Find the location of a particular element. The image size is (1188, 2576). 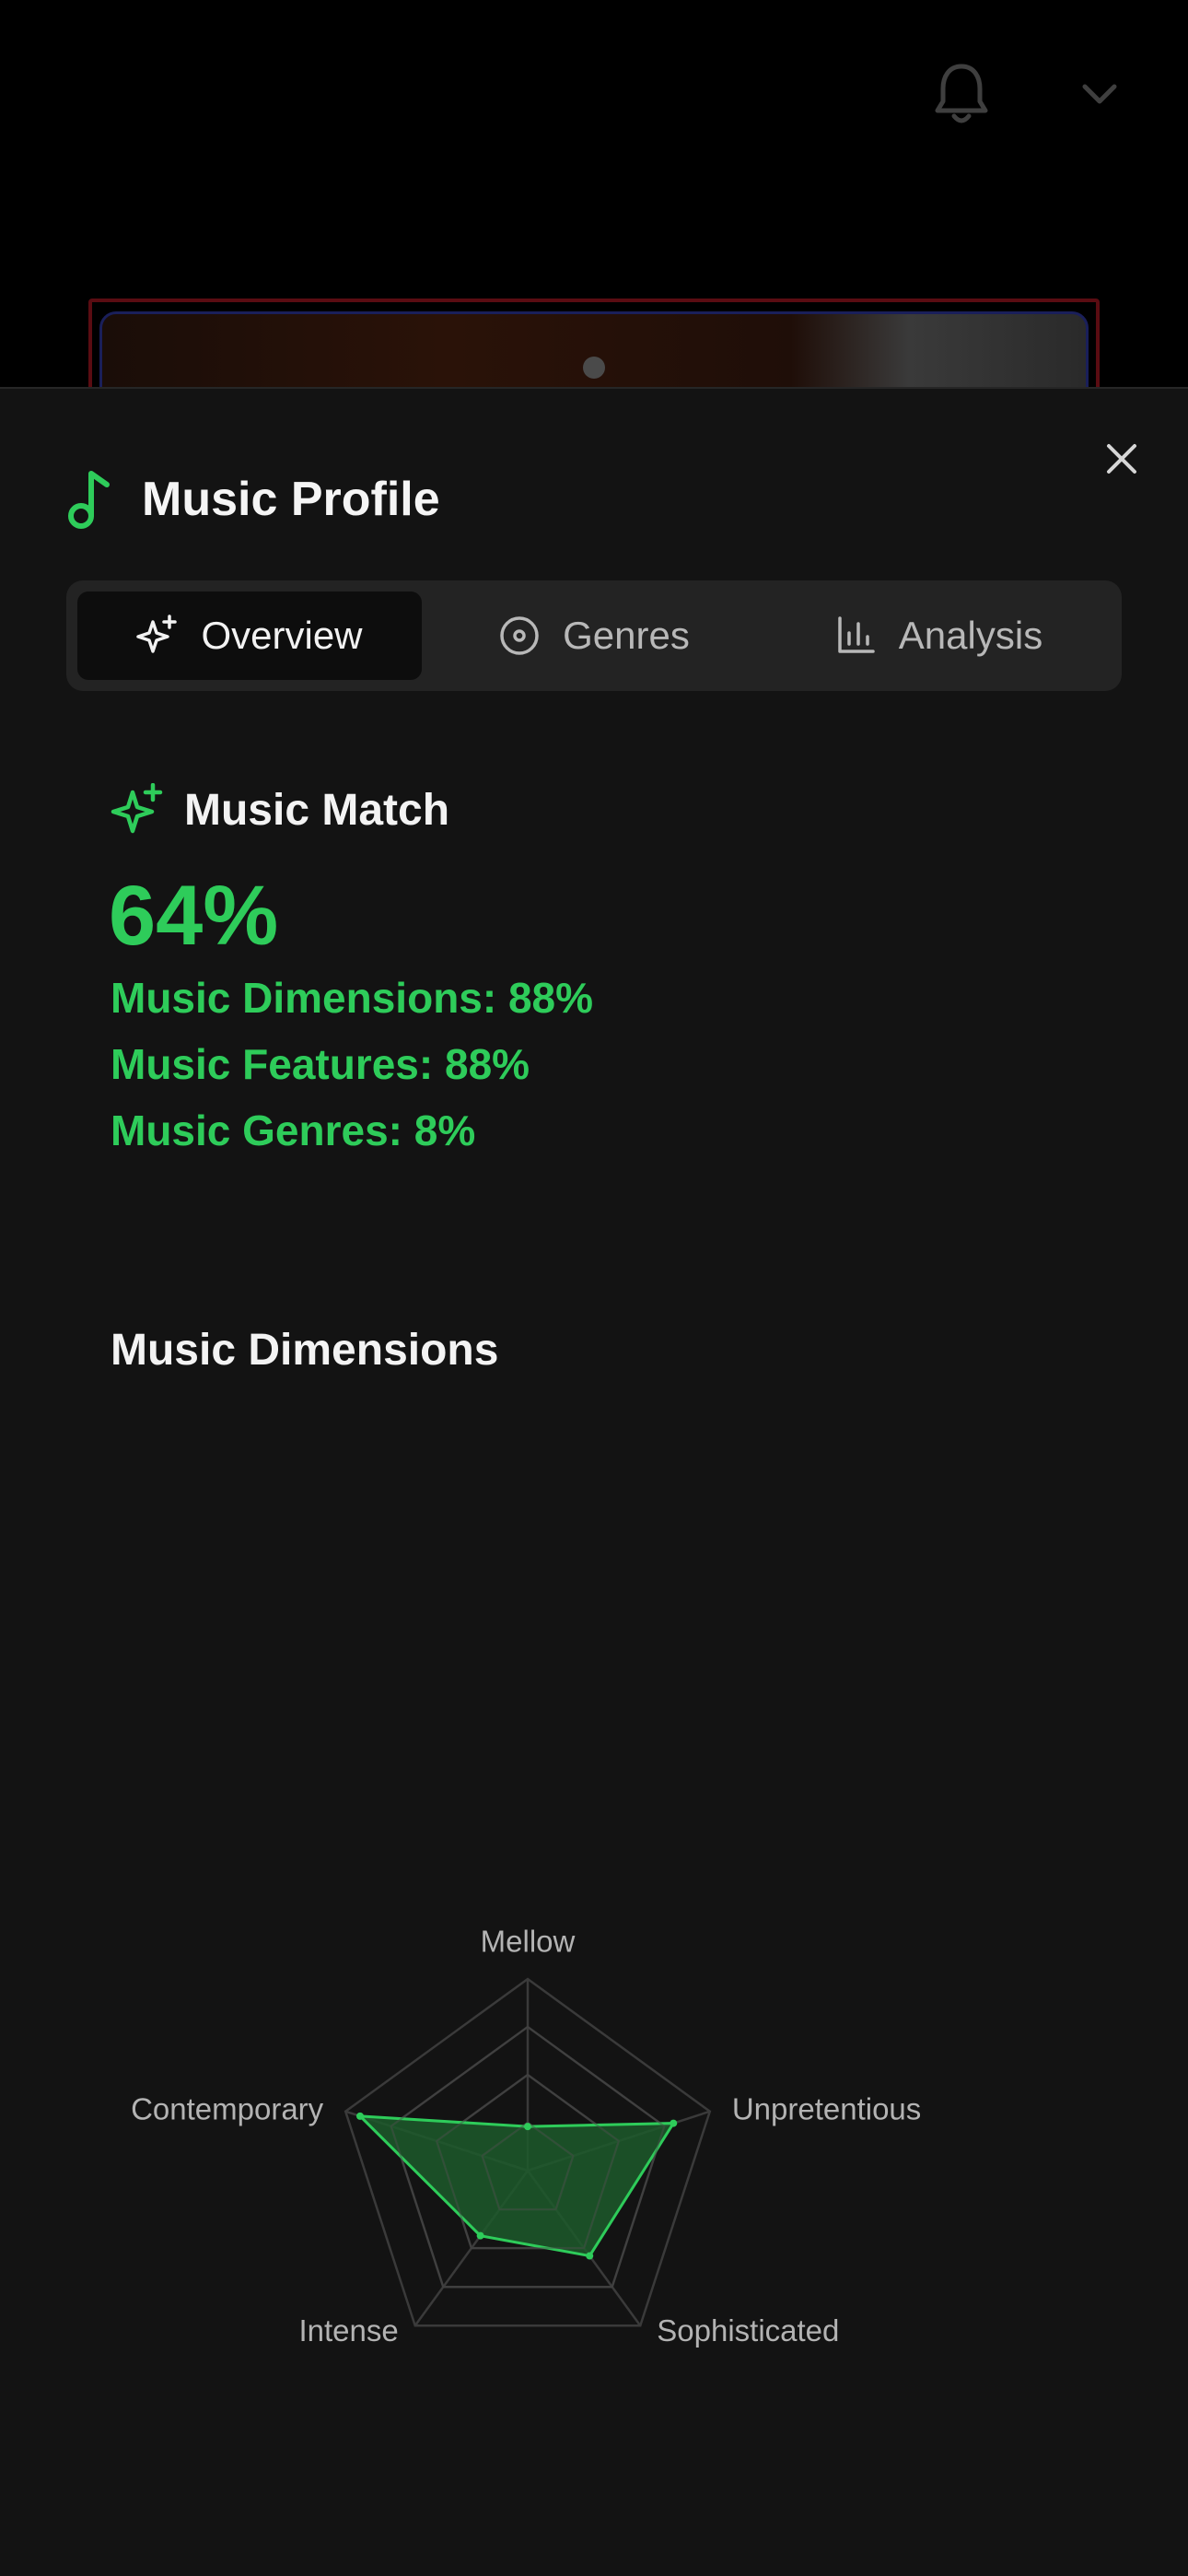

radar-point-intense is located at coordinates (480, 2235).